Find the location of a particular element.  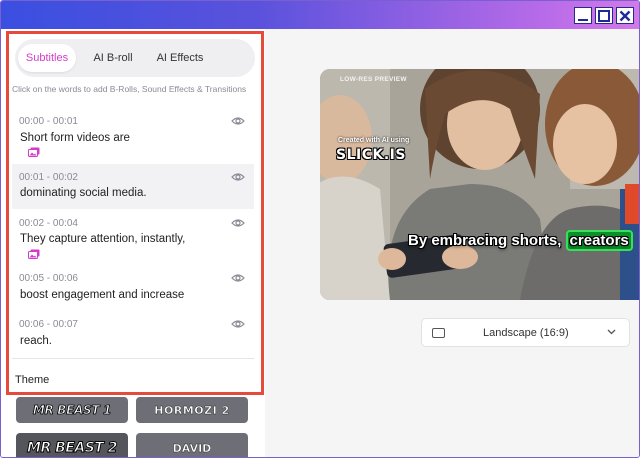

segment-time: 00:06 - 00:07 is located at coordinates (48, 324).